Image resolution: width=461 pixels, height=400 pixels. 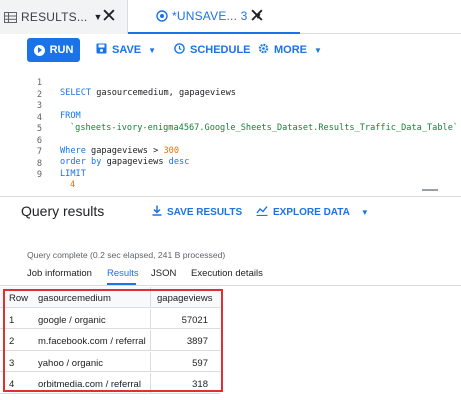 I want to click on tab-job-information: Job information, so click(x=59, y=273).